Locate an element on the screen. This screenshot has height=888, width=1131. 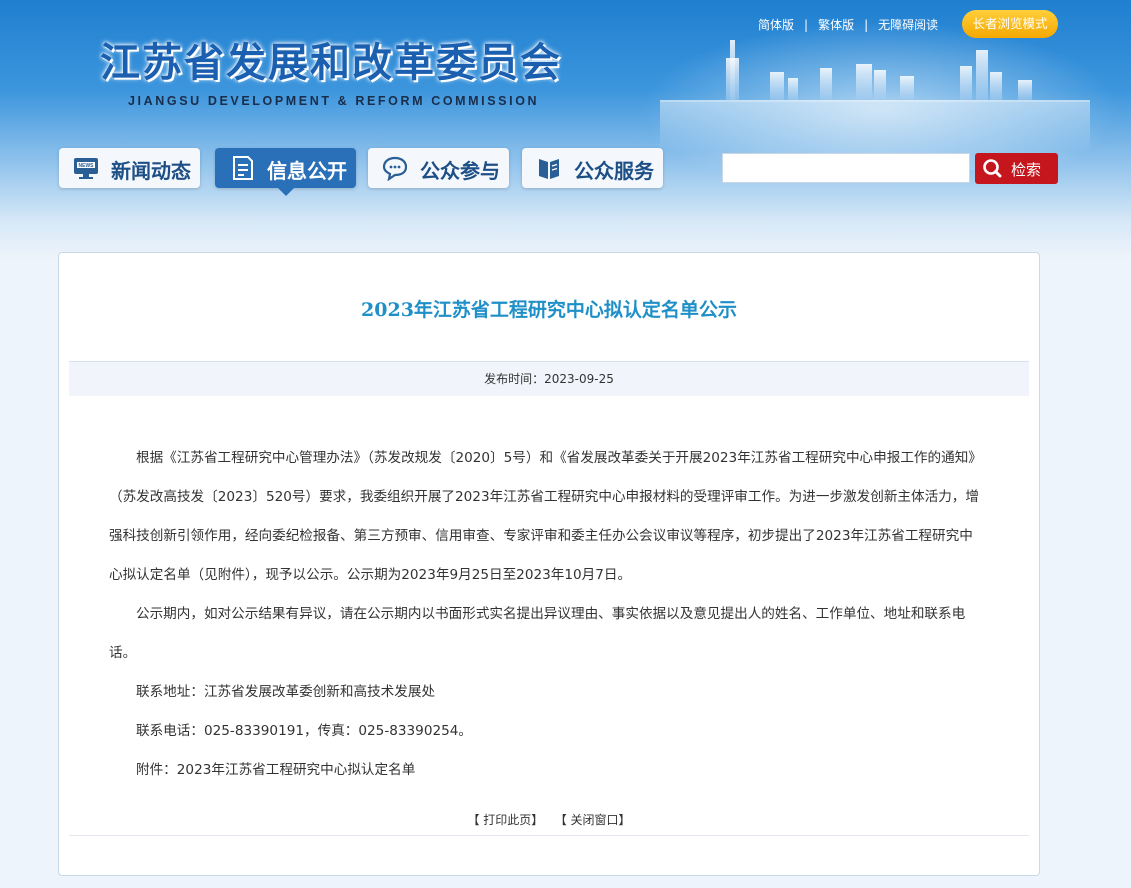
book-icon is located at coordinates (549, 169).